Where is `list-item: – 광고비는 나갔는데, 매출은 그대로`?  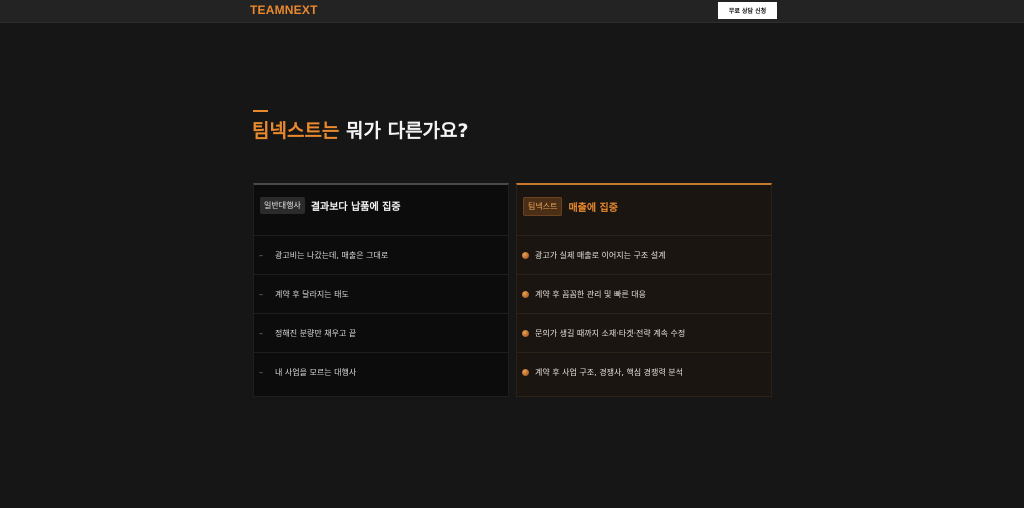
list-item: – 광고비는 나갔는데, 매출은 그대로 is located at coordinates (381, 254).